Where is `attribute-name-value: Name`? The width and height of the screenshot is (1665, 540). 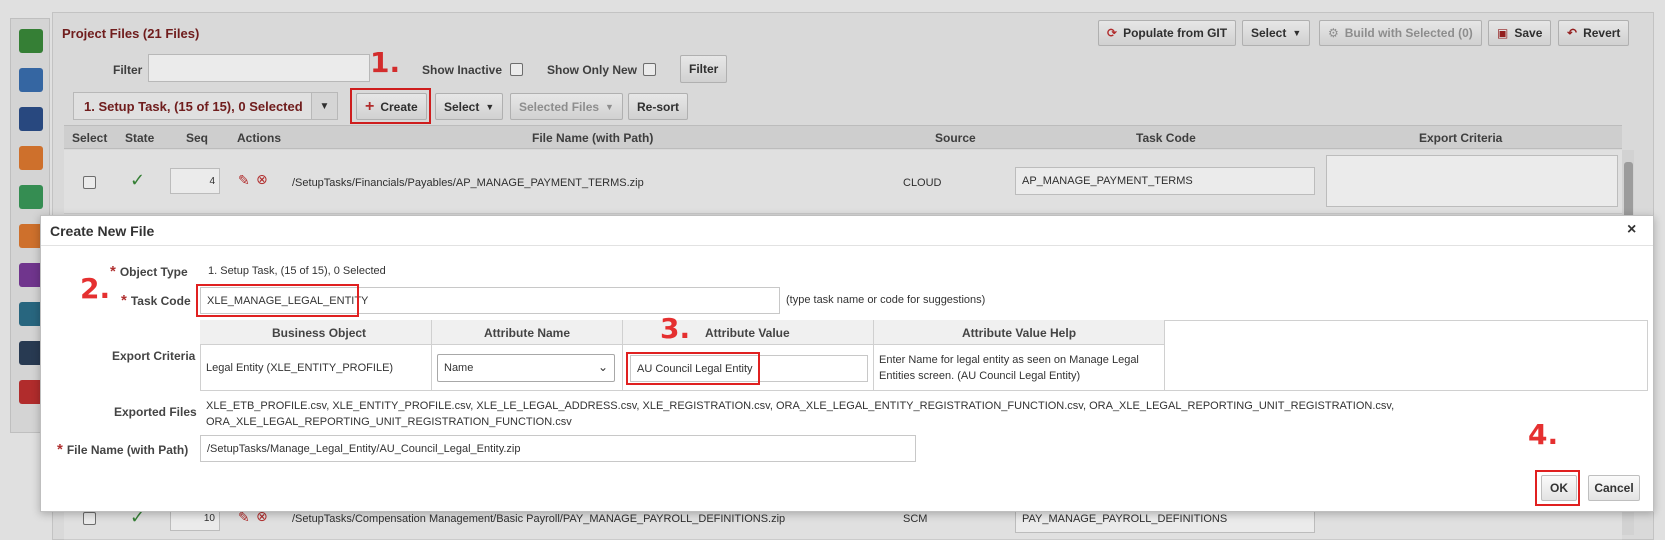 attribute-name-value: Name is located at coordinates (459, 368).